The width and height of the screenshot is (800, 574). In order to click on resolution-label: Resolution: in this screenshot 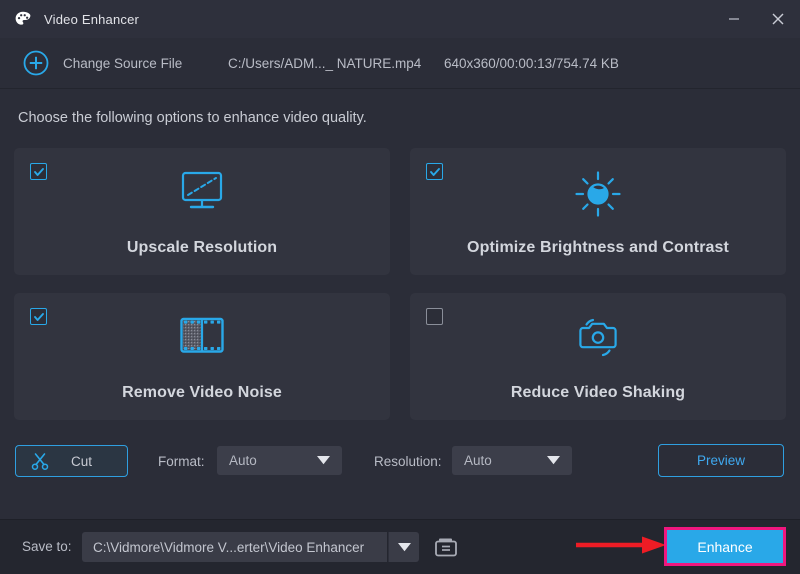, I will do `click(408, 461)`.